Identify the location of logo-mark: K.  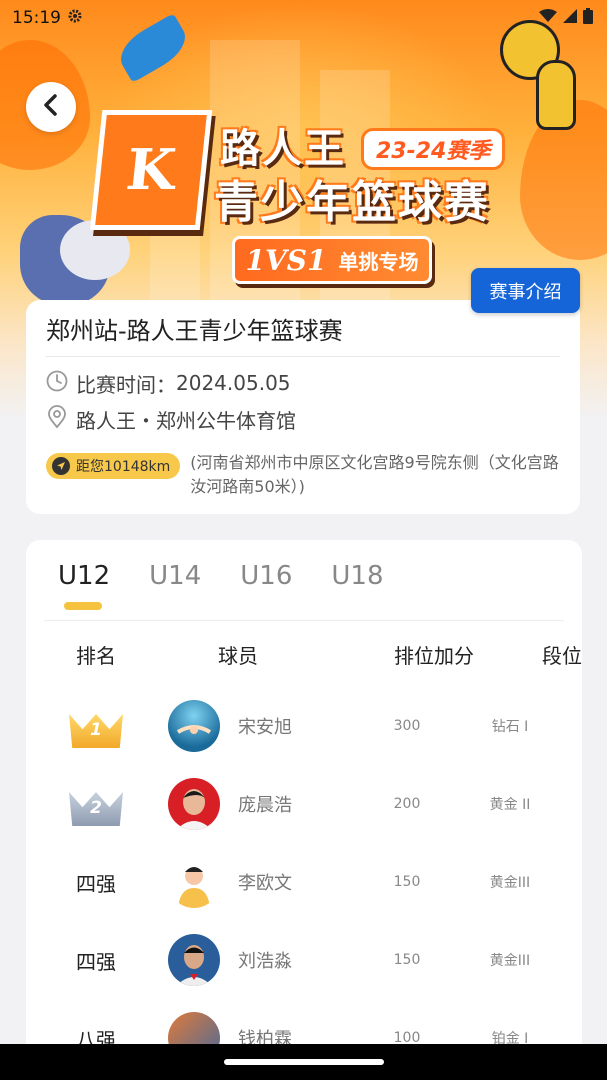
(151, 170).